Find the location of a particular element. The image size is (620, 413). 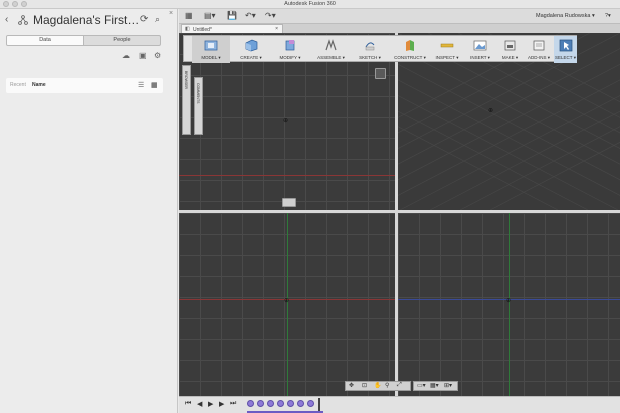

file-menu-icon: ▤▾ is located at coordinates (210, 15).